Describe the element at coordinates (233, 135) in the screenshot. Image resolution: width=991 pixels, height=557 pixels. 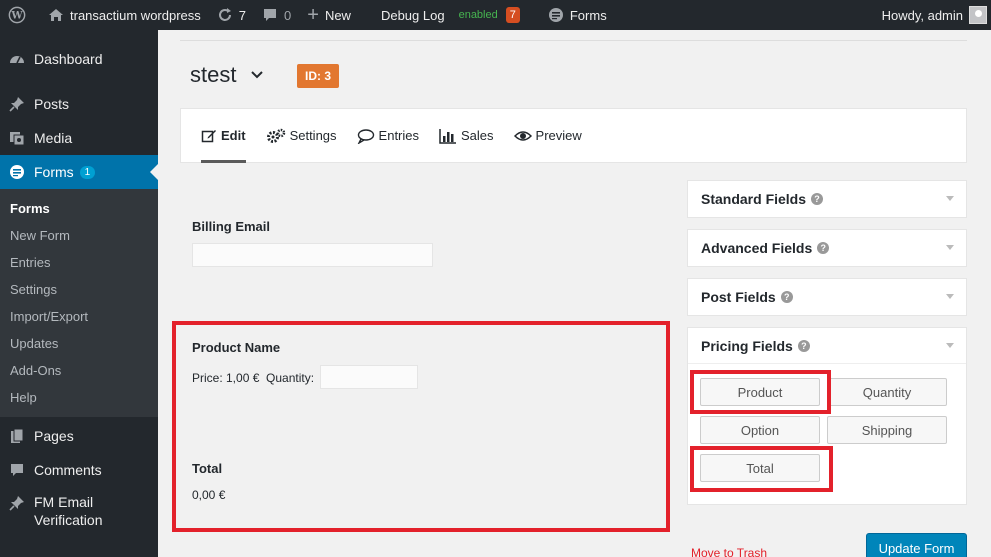
I see `tab-edit-label: Edit` at that location.